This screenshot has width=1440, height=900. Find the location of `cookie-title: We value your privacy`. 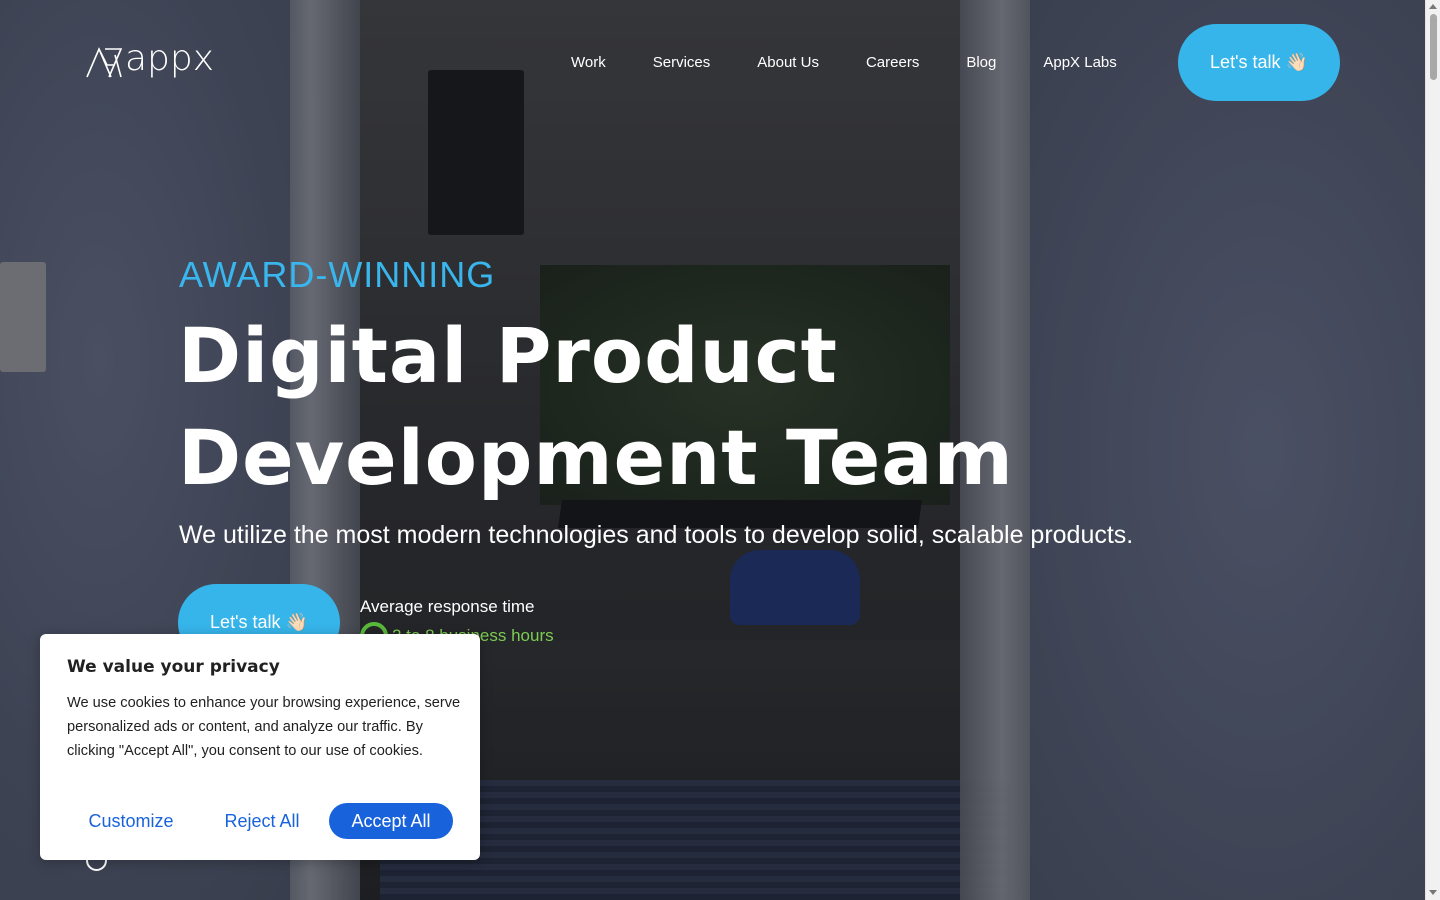

cookie-title: We value your privacy is located at coordinates (173, 667).